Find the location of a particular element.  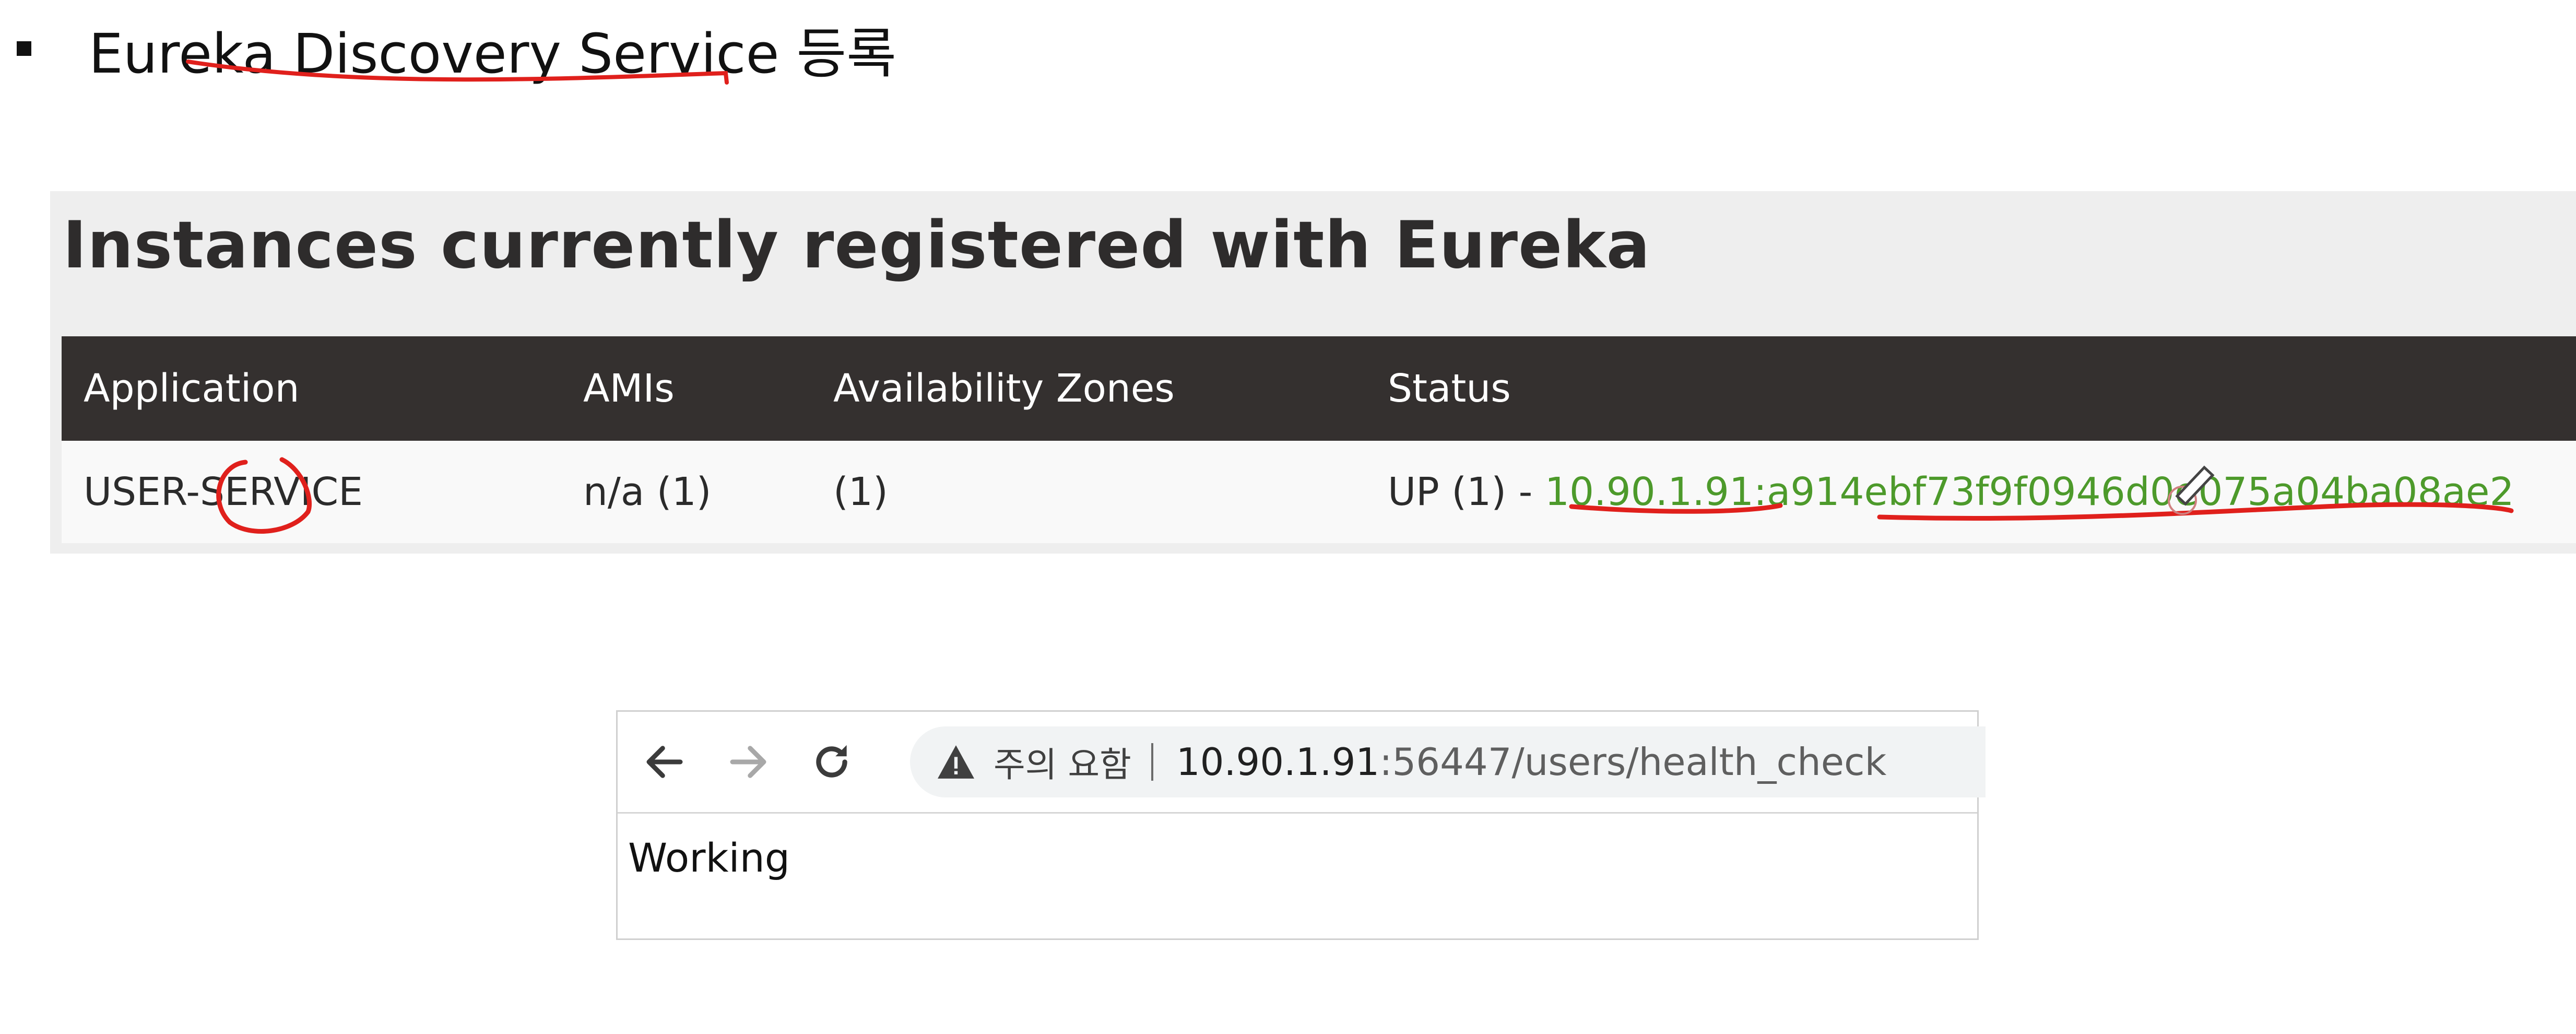

cell-zones: (1) is located at coordinates (1088, 492).